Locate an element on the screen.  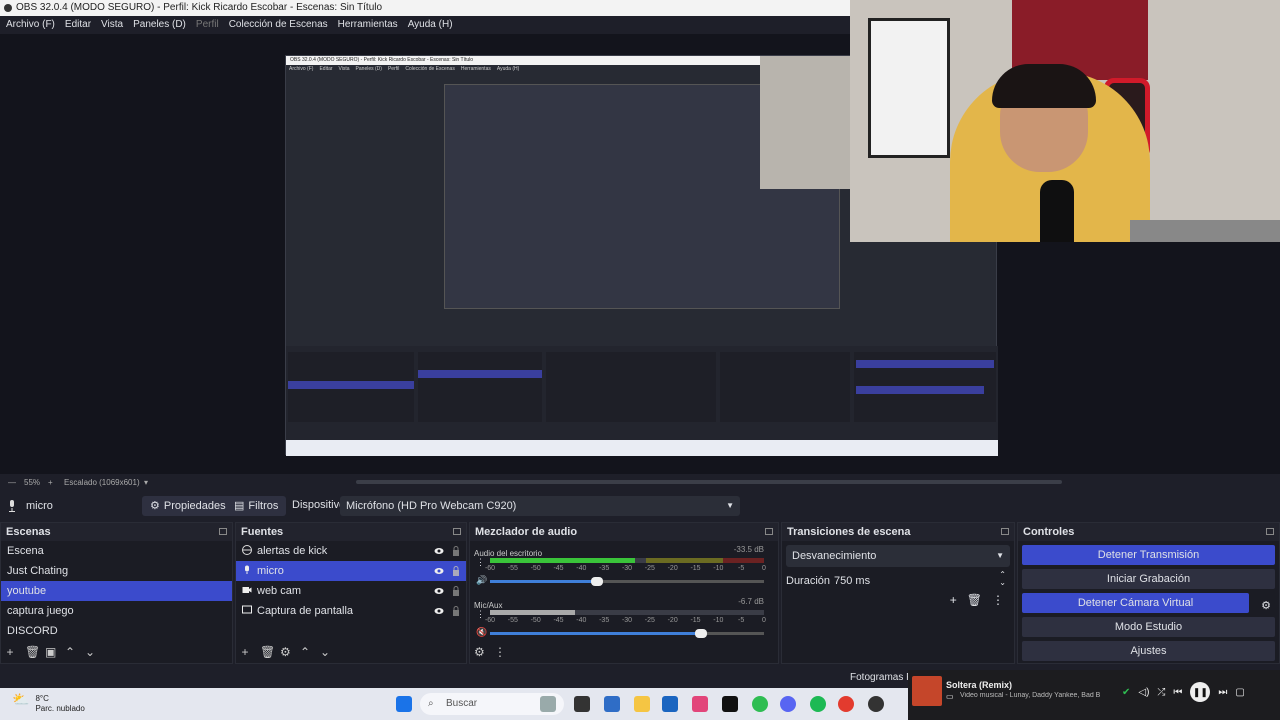
widget-icon is located at coordinates (548, 704).